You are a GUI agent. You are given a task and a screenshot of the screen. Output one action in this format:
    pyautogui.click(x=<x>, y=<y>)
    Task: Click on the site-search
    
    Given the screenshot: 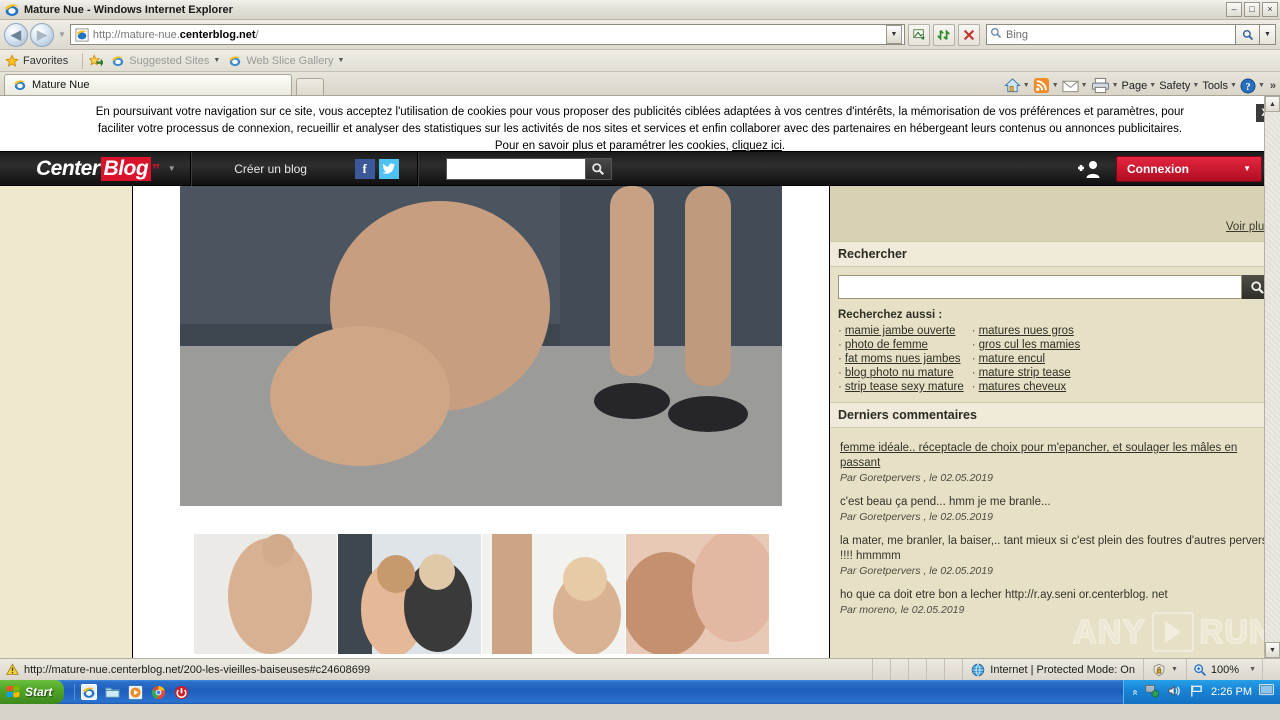 What is the action you would take?
    pyautogui.click(x=528, y=168)
    